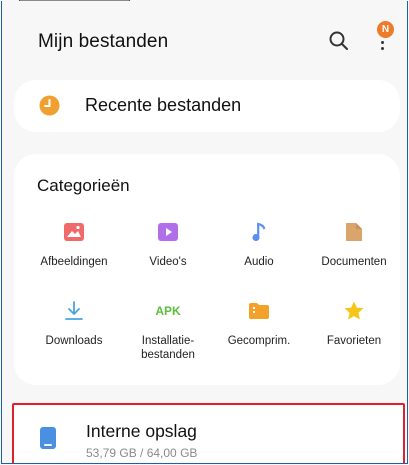 This screenshot has height=465, width=409. What do you see at coordinates (168, 262) in the screenshot?
I see `category-label: Video's` at bounding box center [168, 262].